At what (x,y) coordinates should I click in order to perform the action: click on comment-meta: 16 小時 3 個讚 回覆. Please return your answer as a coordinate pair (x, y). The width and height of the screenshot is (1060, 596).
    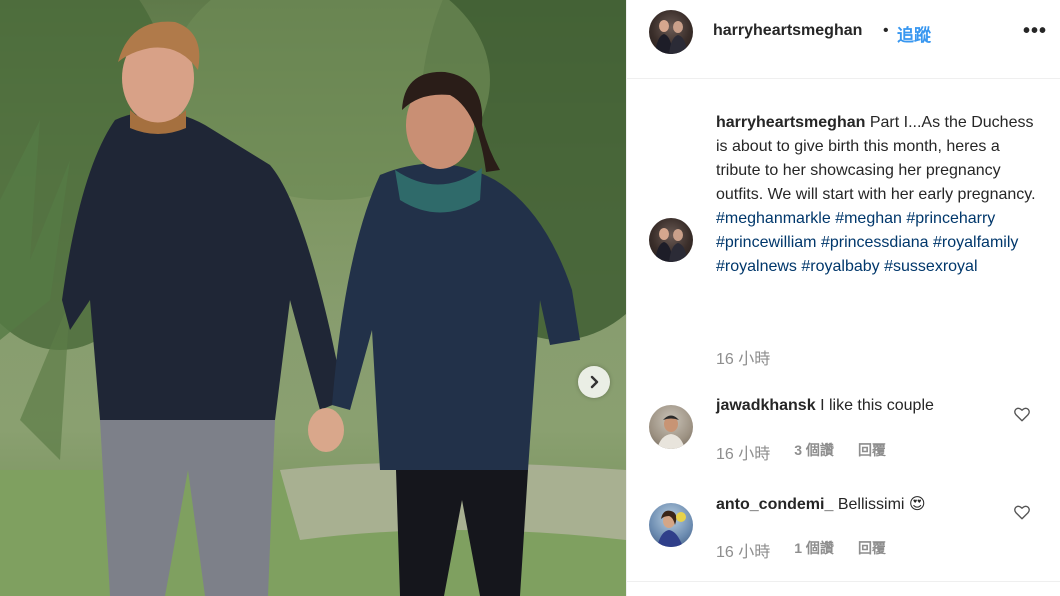
    Looking at the image, I should click on (801, 452).